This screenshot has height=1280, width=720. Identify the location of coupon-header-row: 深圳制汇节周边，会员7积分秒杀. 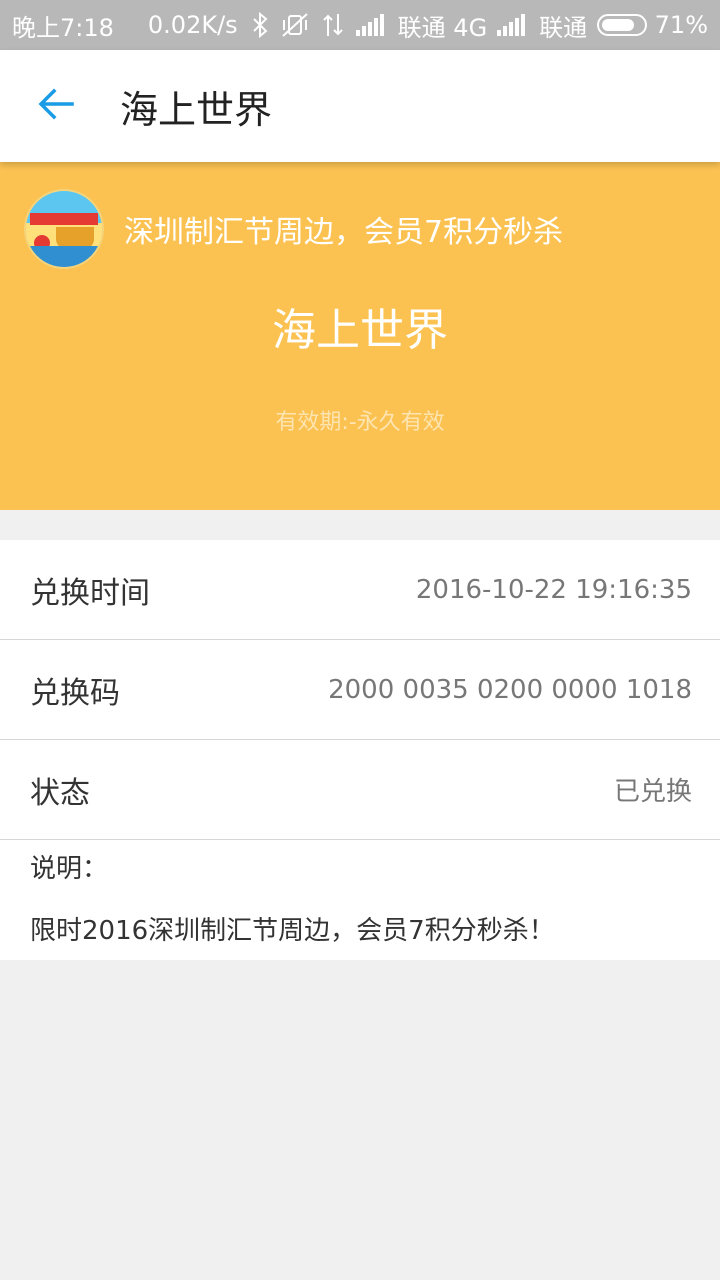
(293, 229).